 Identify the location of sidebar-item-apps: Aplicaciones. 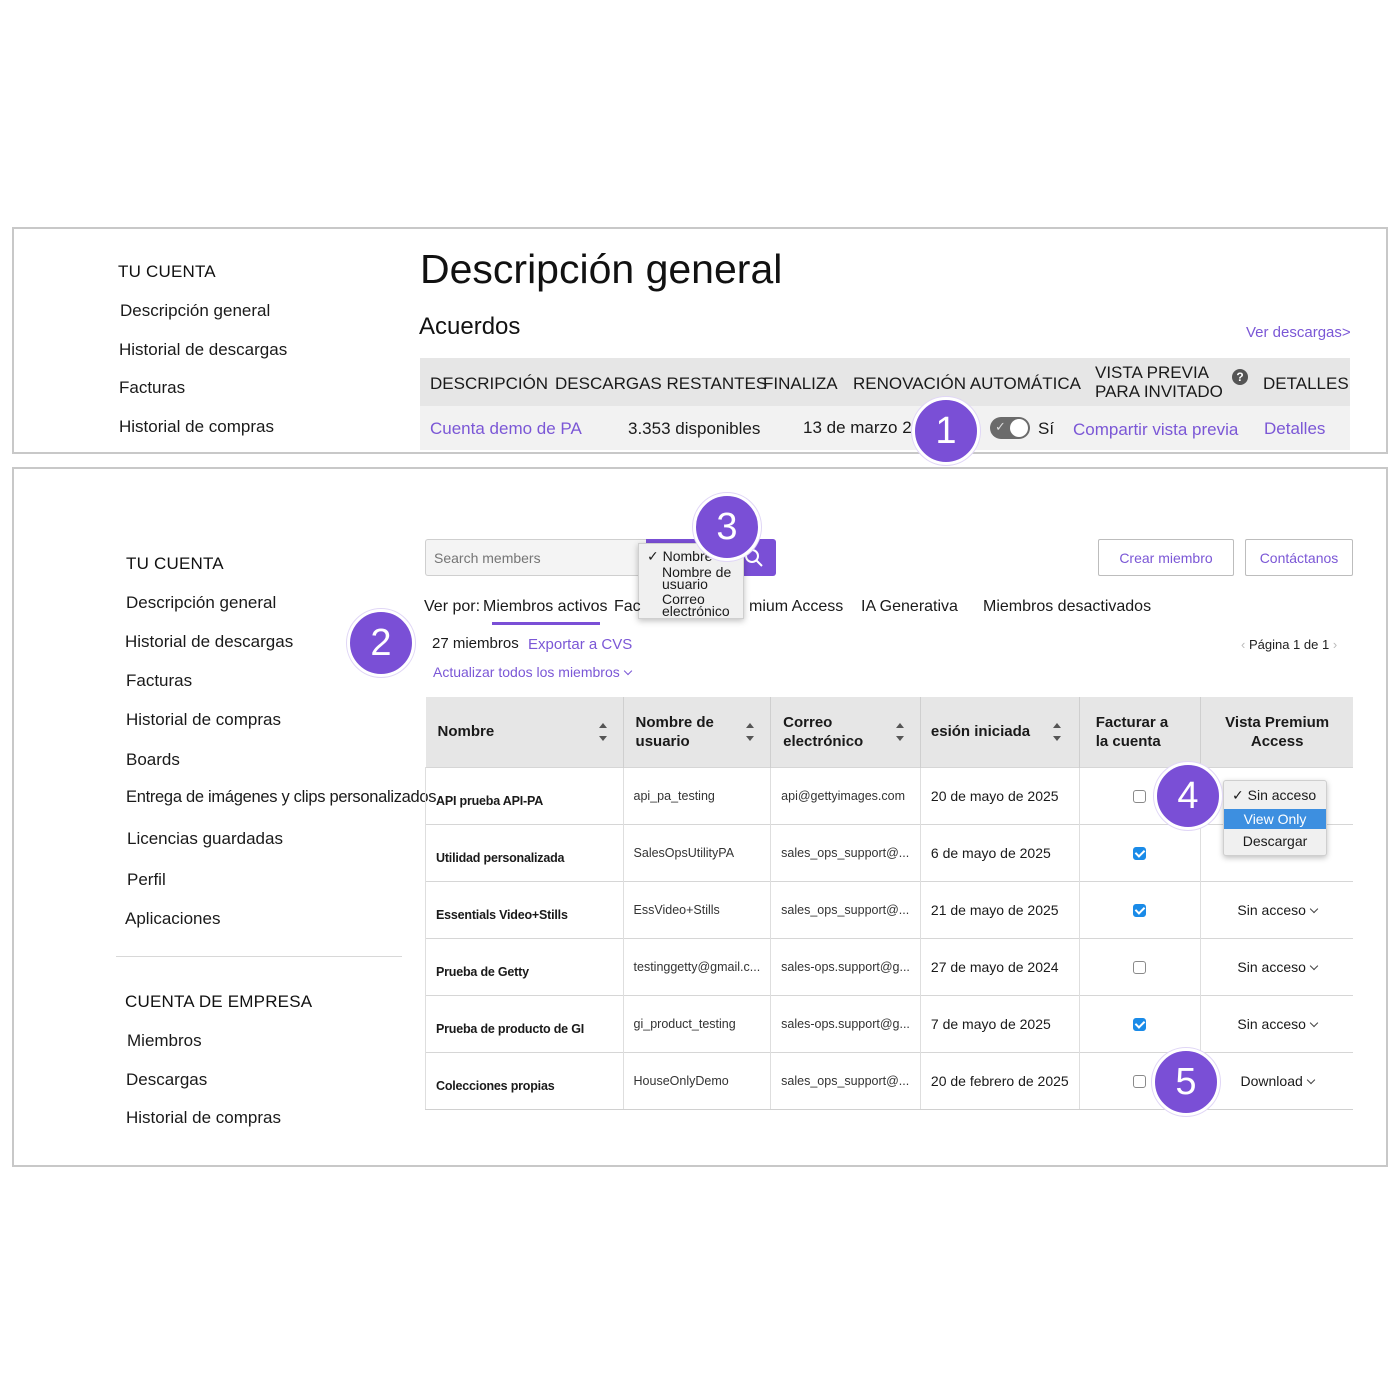
(172, 919).